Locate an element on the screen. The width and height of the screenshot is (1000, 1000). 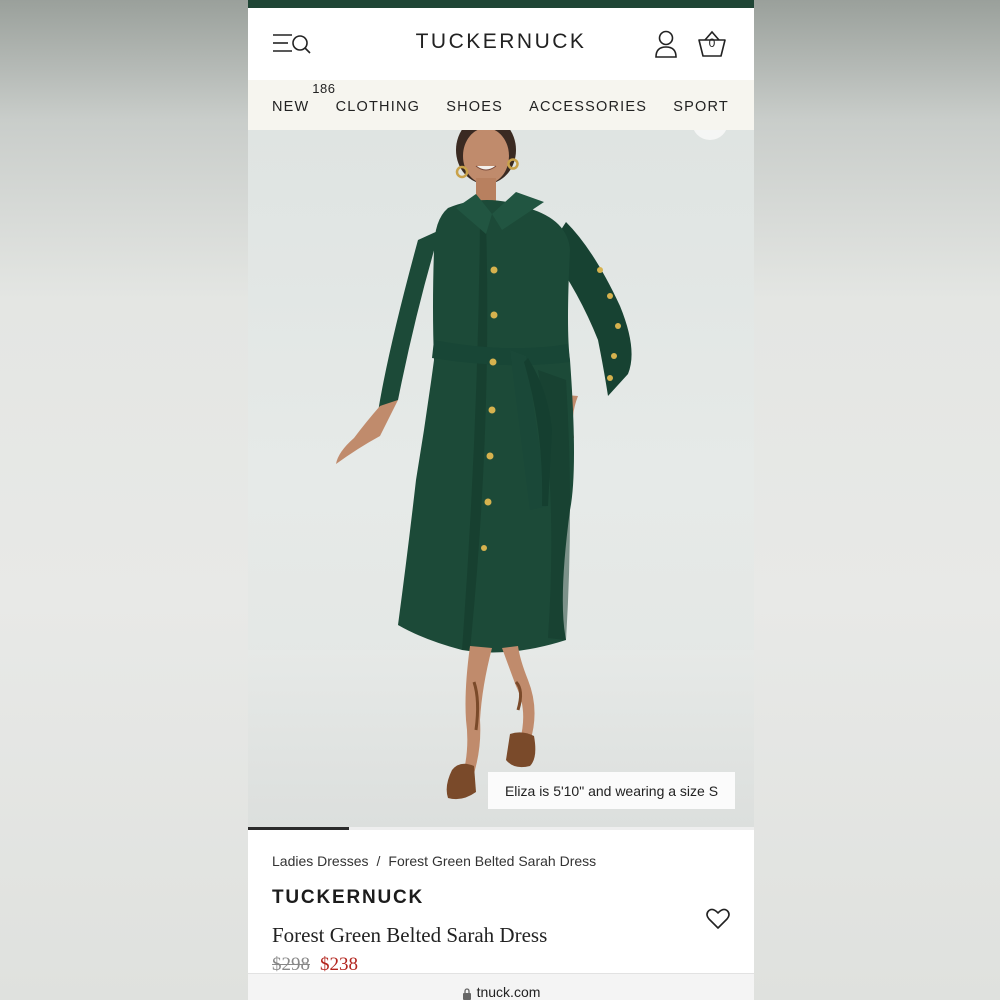
browser-url-bar: tnuck.com is located at coordinates (501, 986).